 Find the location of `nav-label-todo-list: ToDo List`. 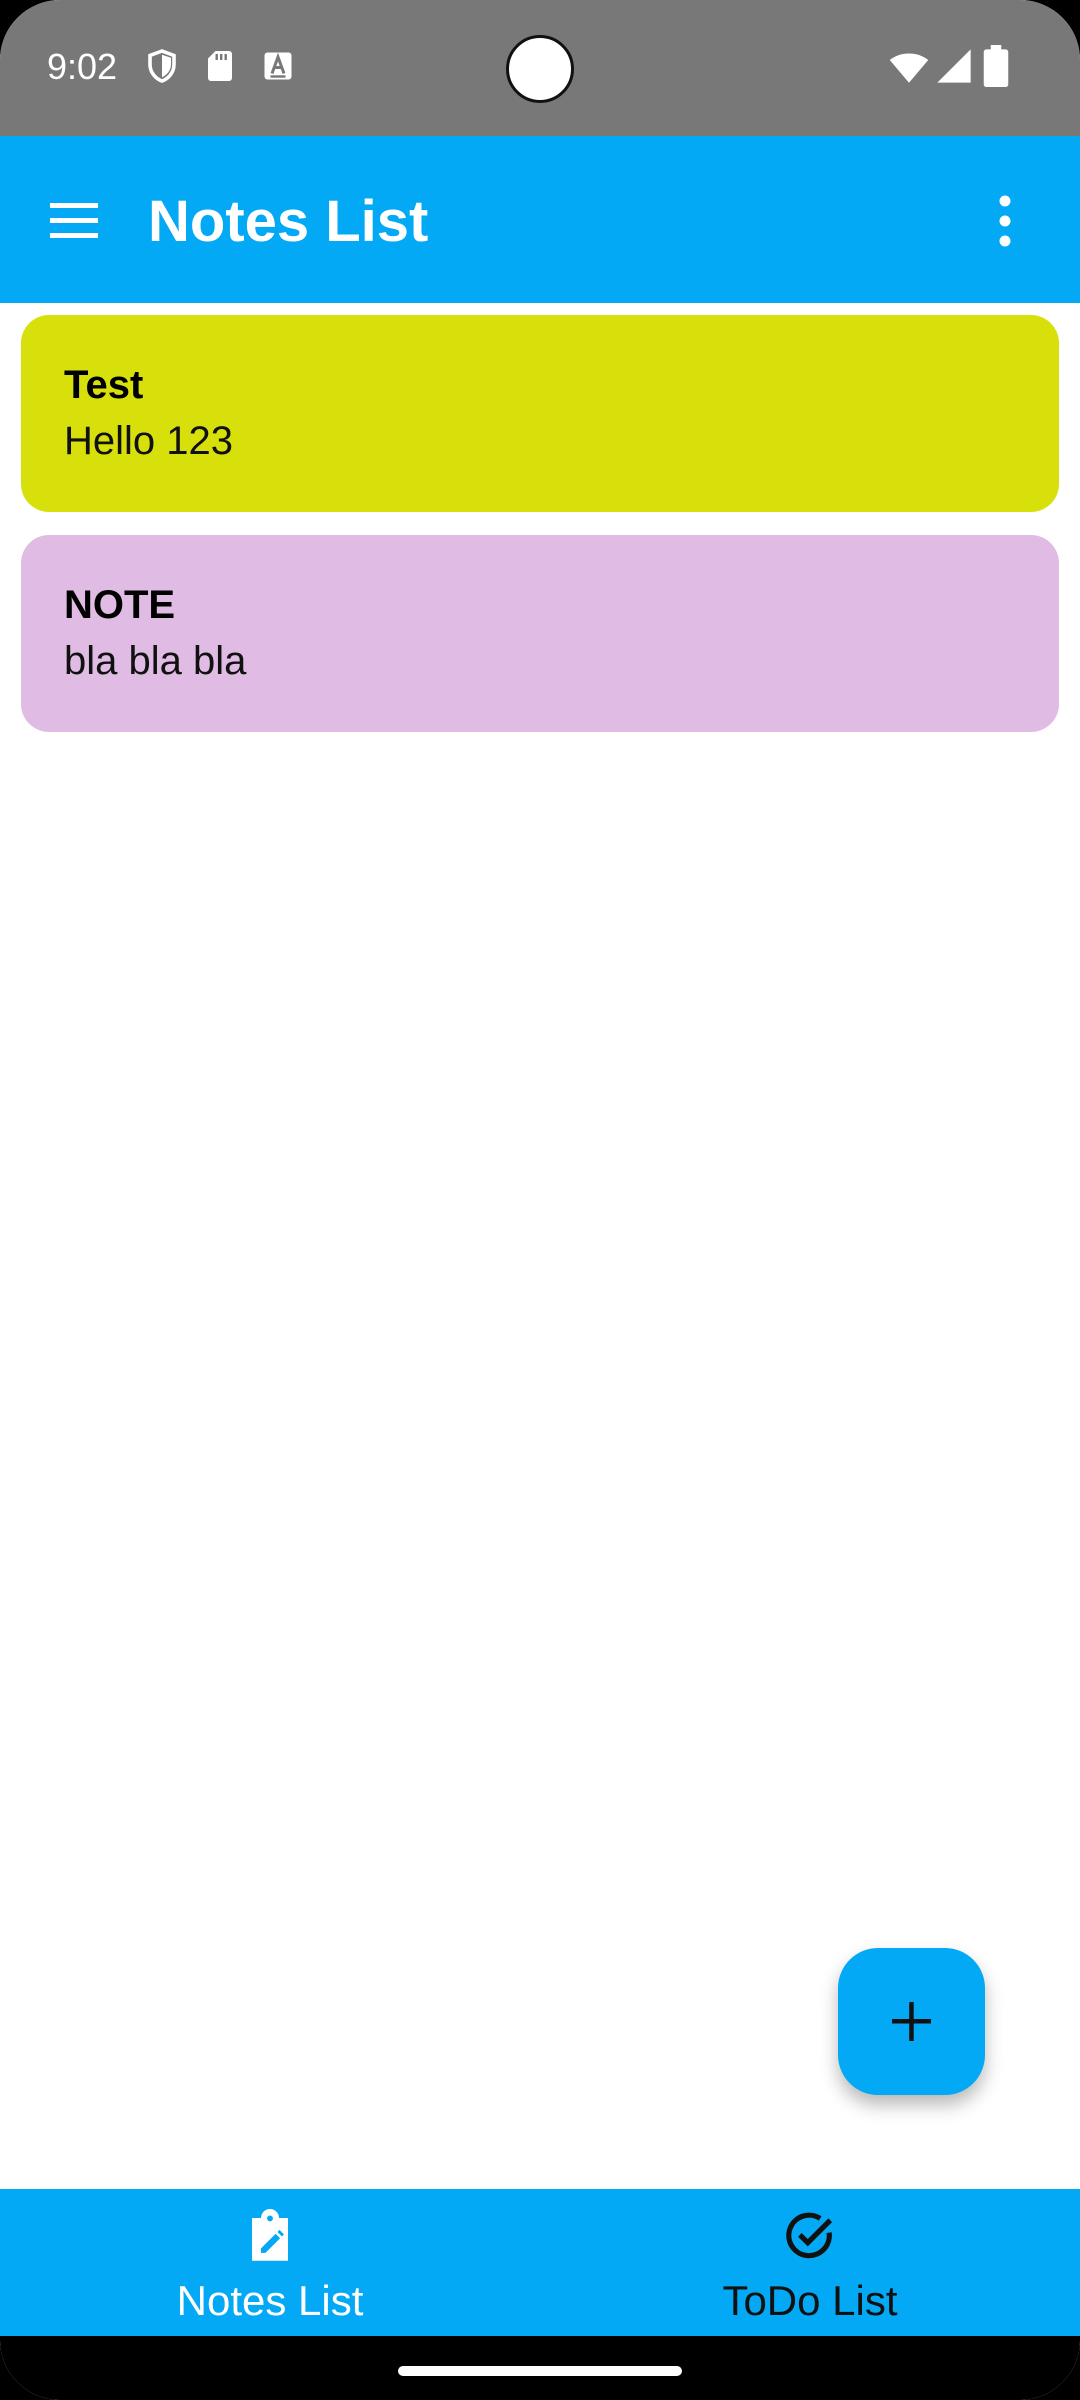

nav-label-todo-list: ToDo List is located at coordinates (810, 2300).